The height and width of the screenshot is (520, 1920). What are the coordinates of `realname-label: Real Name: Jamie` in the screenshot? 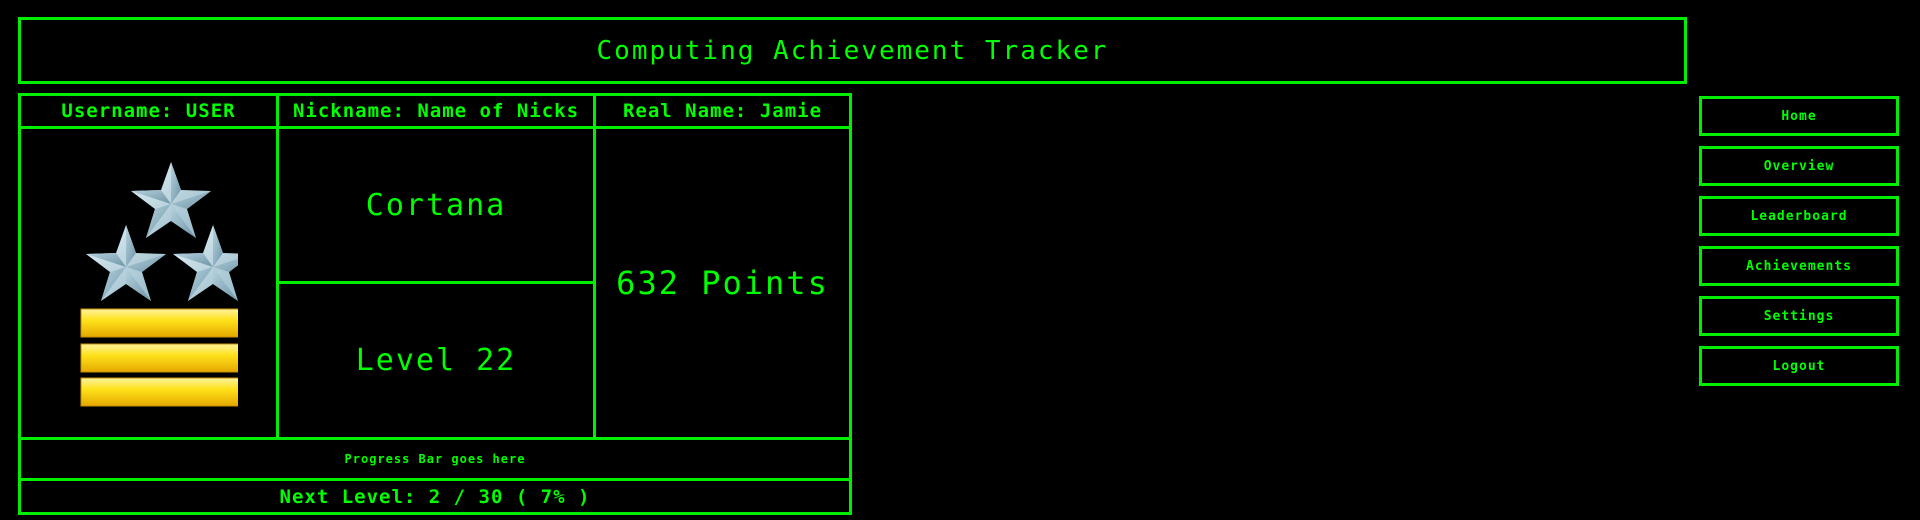 It's located at (722, 111).